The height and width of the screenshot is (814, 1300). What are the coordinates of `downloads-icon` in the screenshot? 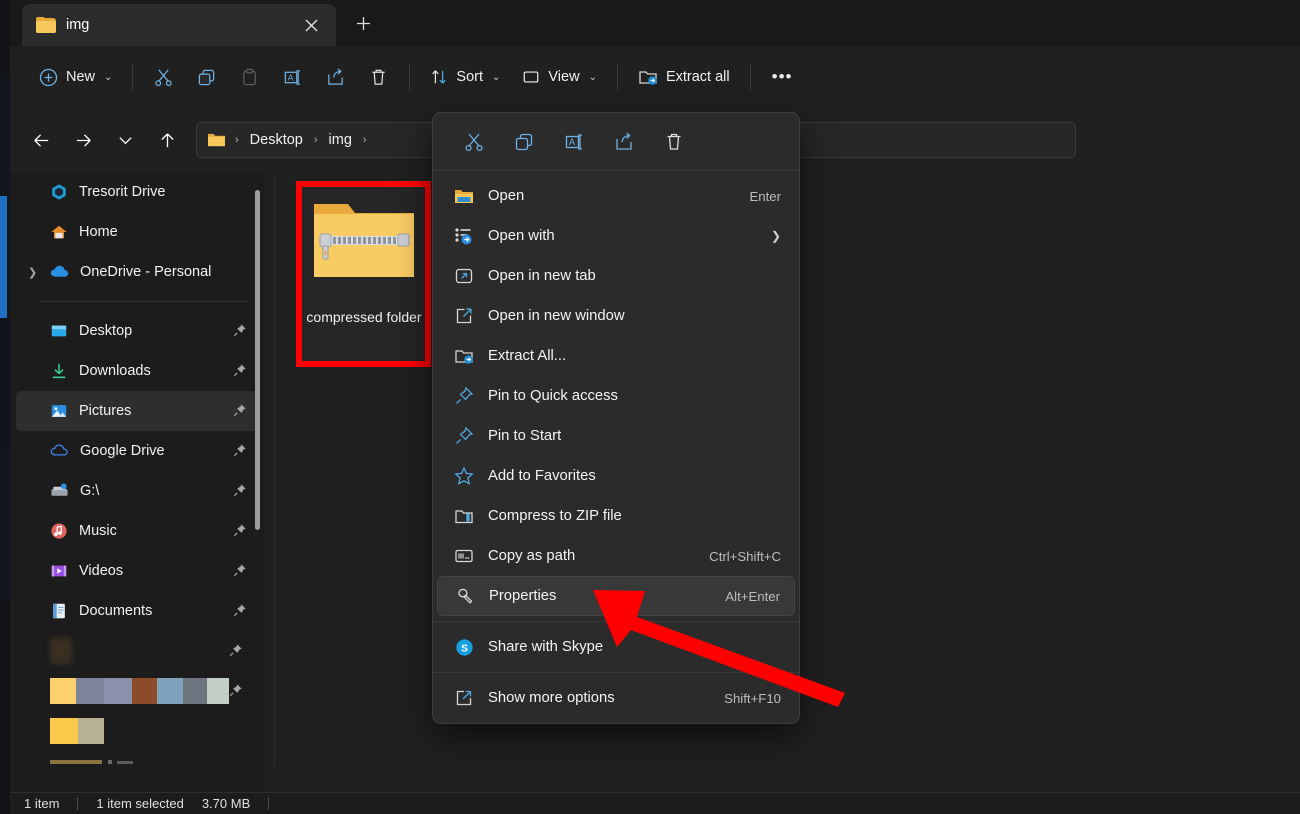 It's located at (59, 371).